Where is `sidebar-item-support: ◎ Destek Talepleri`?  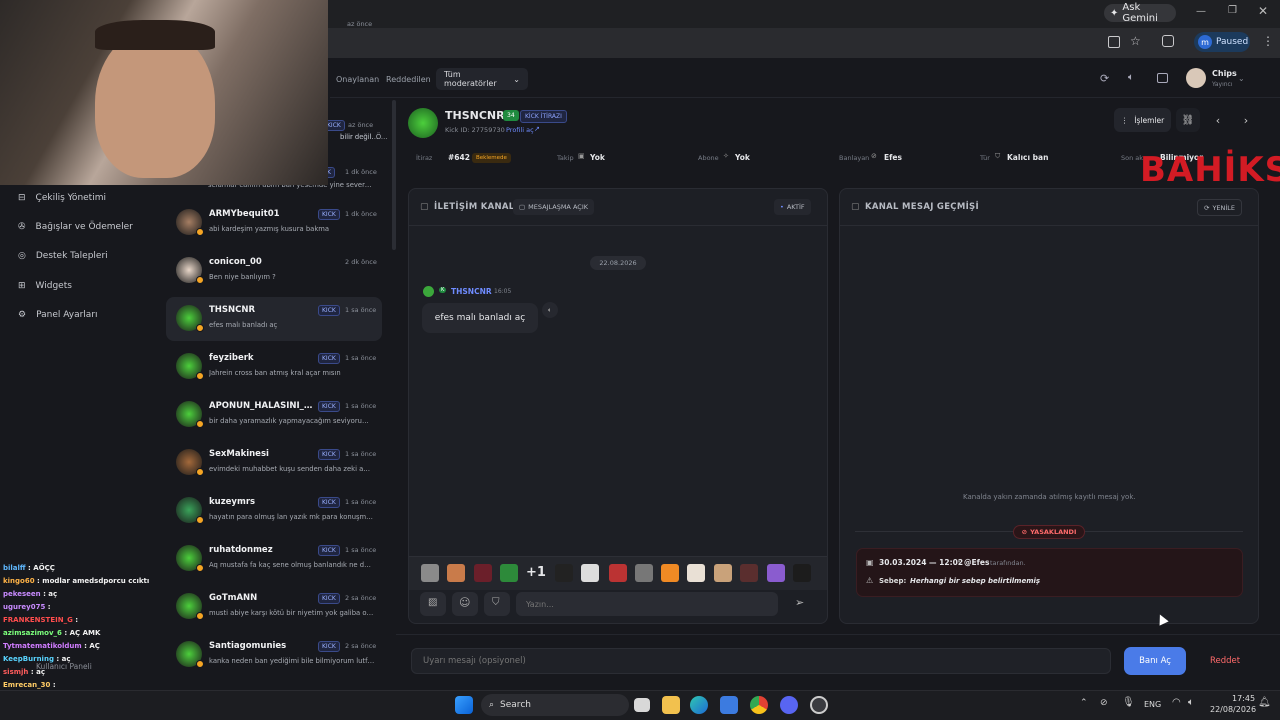 sidebar-item-support: ◎ Destek Talepleri is located at coordinates (79, 256).